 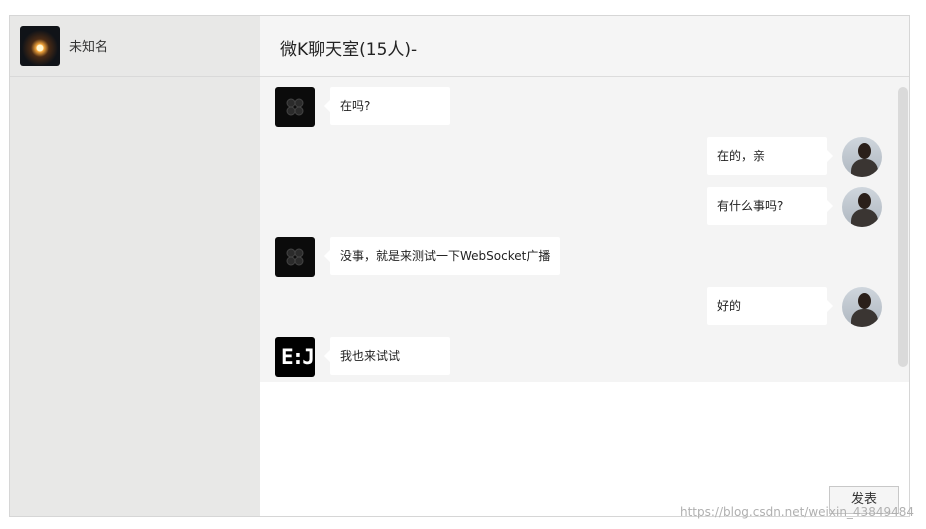 I want to click on message-bubble: 在吗?, so click(x=387, y=106).